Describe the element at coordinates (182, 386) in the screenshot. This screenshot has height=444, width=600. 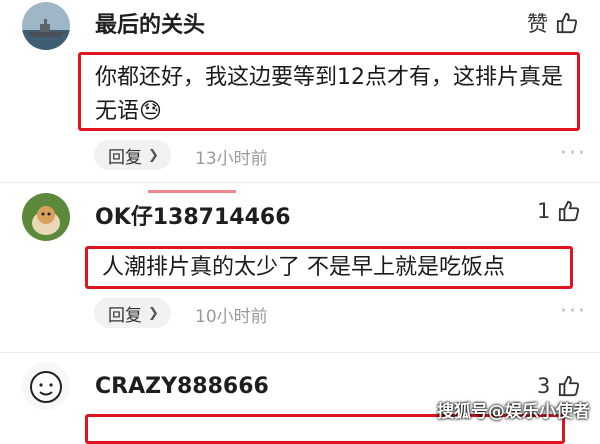
I see `username: CRAZY888666` at that location.